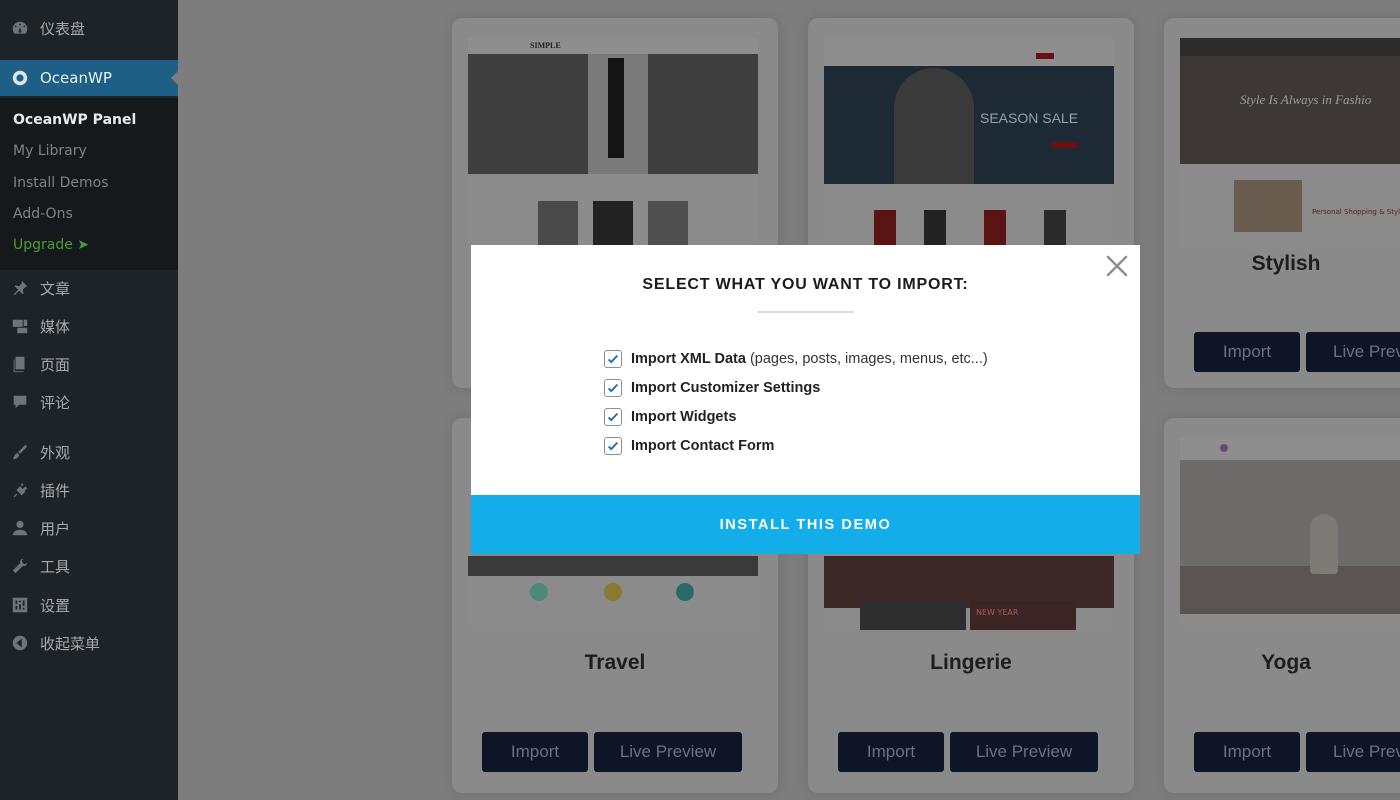 This screenshot has width=1400, height=800. Describe the element at coordinates (51, 245) in the screenshot. I see `submenu-upgrade: Upgrade ➤` at that location.